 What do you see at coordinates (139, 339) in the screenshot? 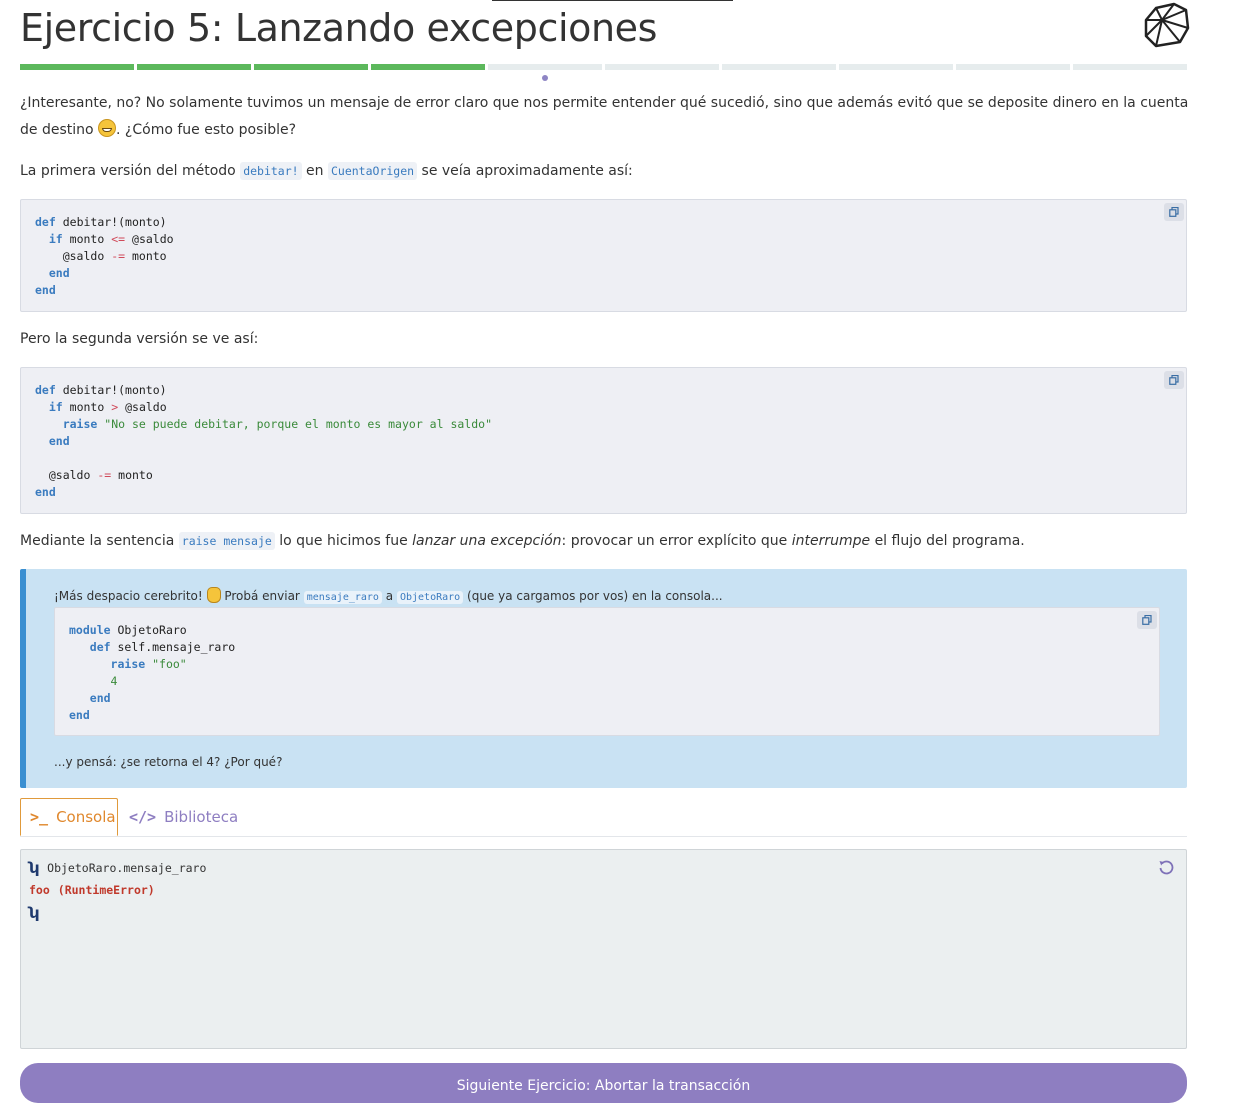
I see `second-version-paragraph: Pero la segunda versión se ve así:` at bounding box center [139, 339].